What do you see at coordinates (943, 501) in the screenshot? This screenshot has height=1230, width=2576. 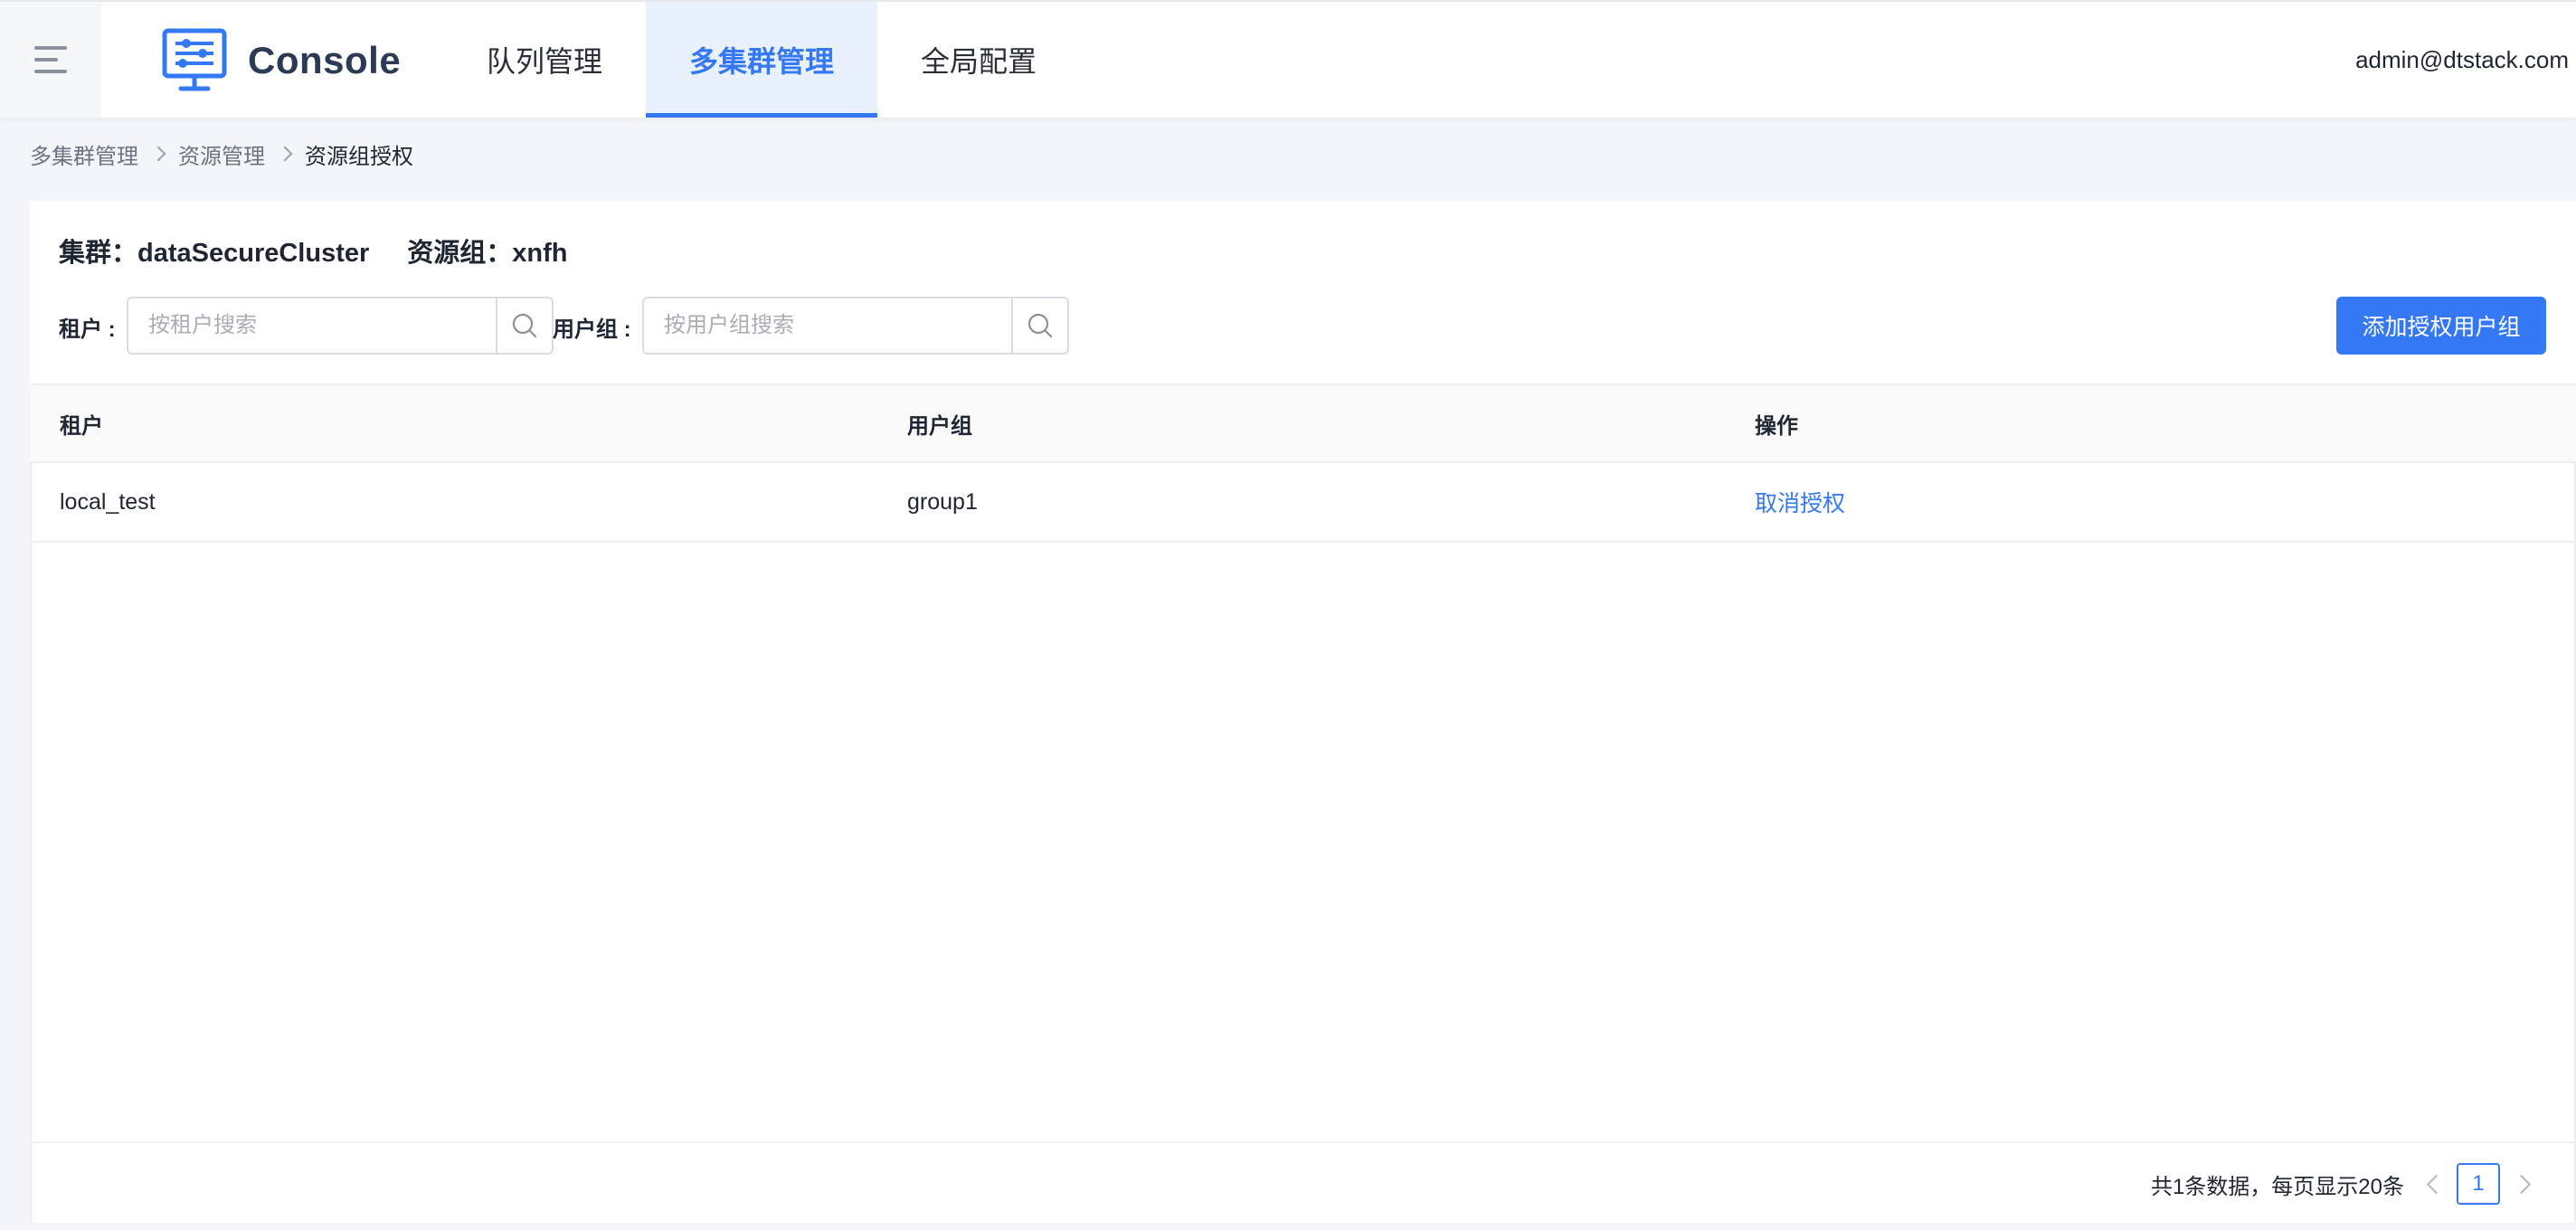 I see `cell-user-group: group1` at bounding box center [943, 501].